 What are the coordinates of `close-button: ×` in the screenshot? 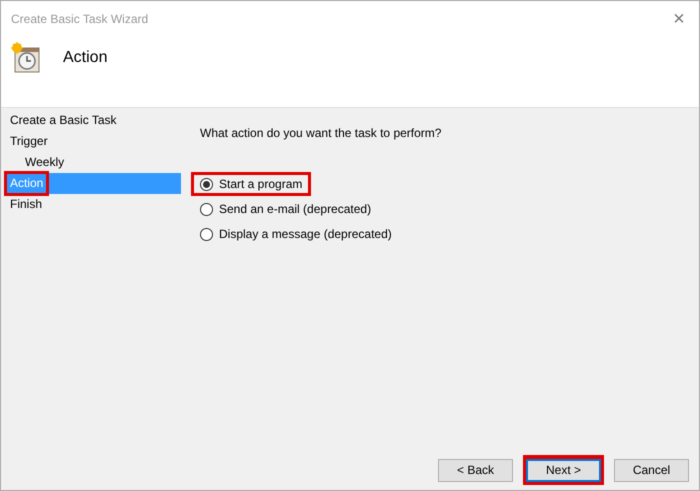 It's located at (679, 19).